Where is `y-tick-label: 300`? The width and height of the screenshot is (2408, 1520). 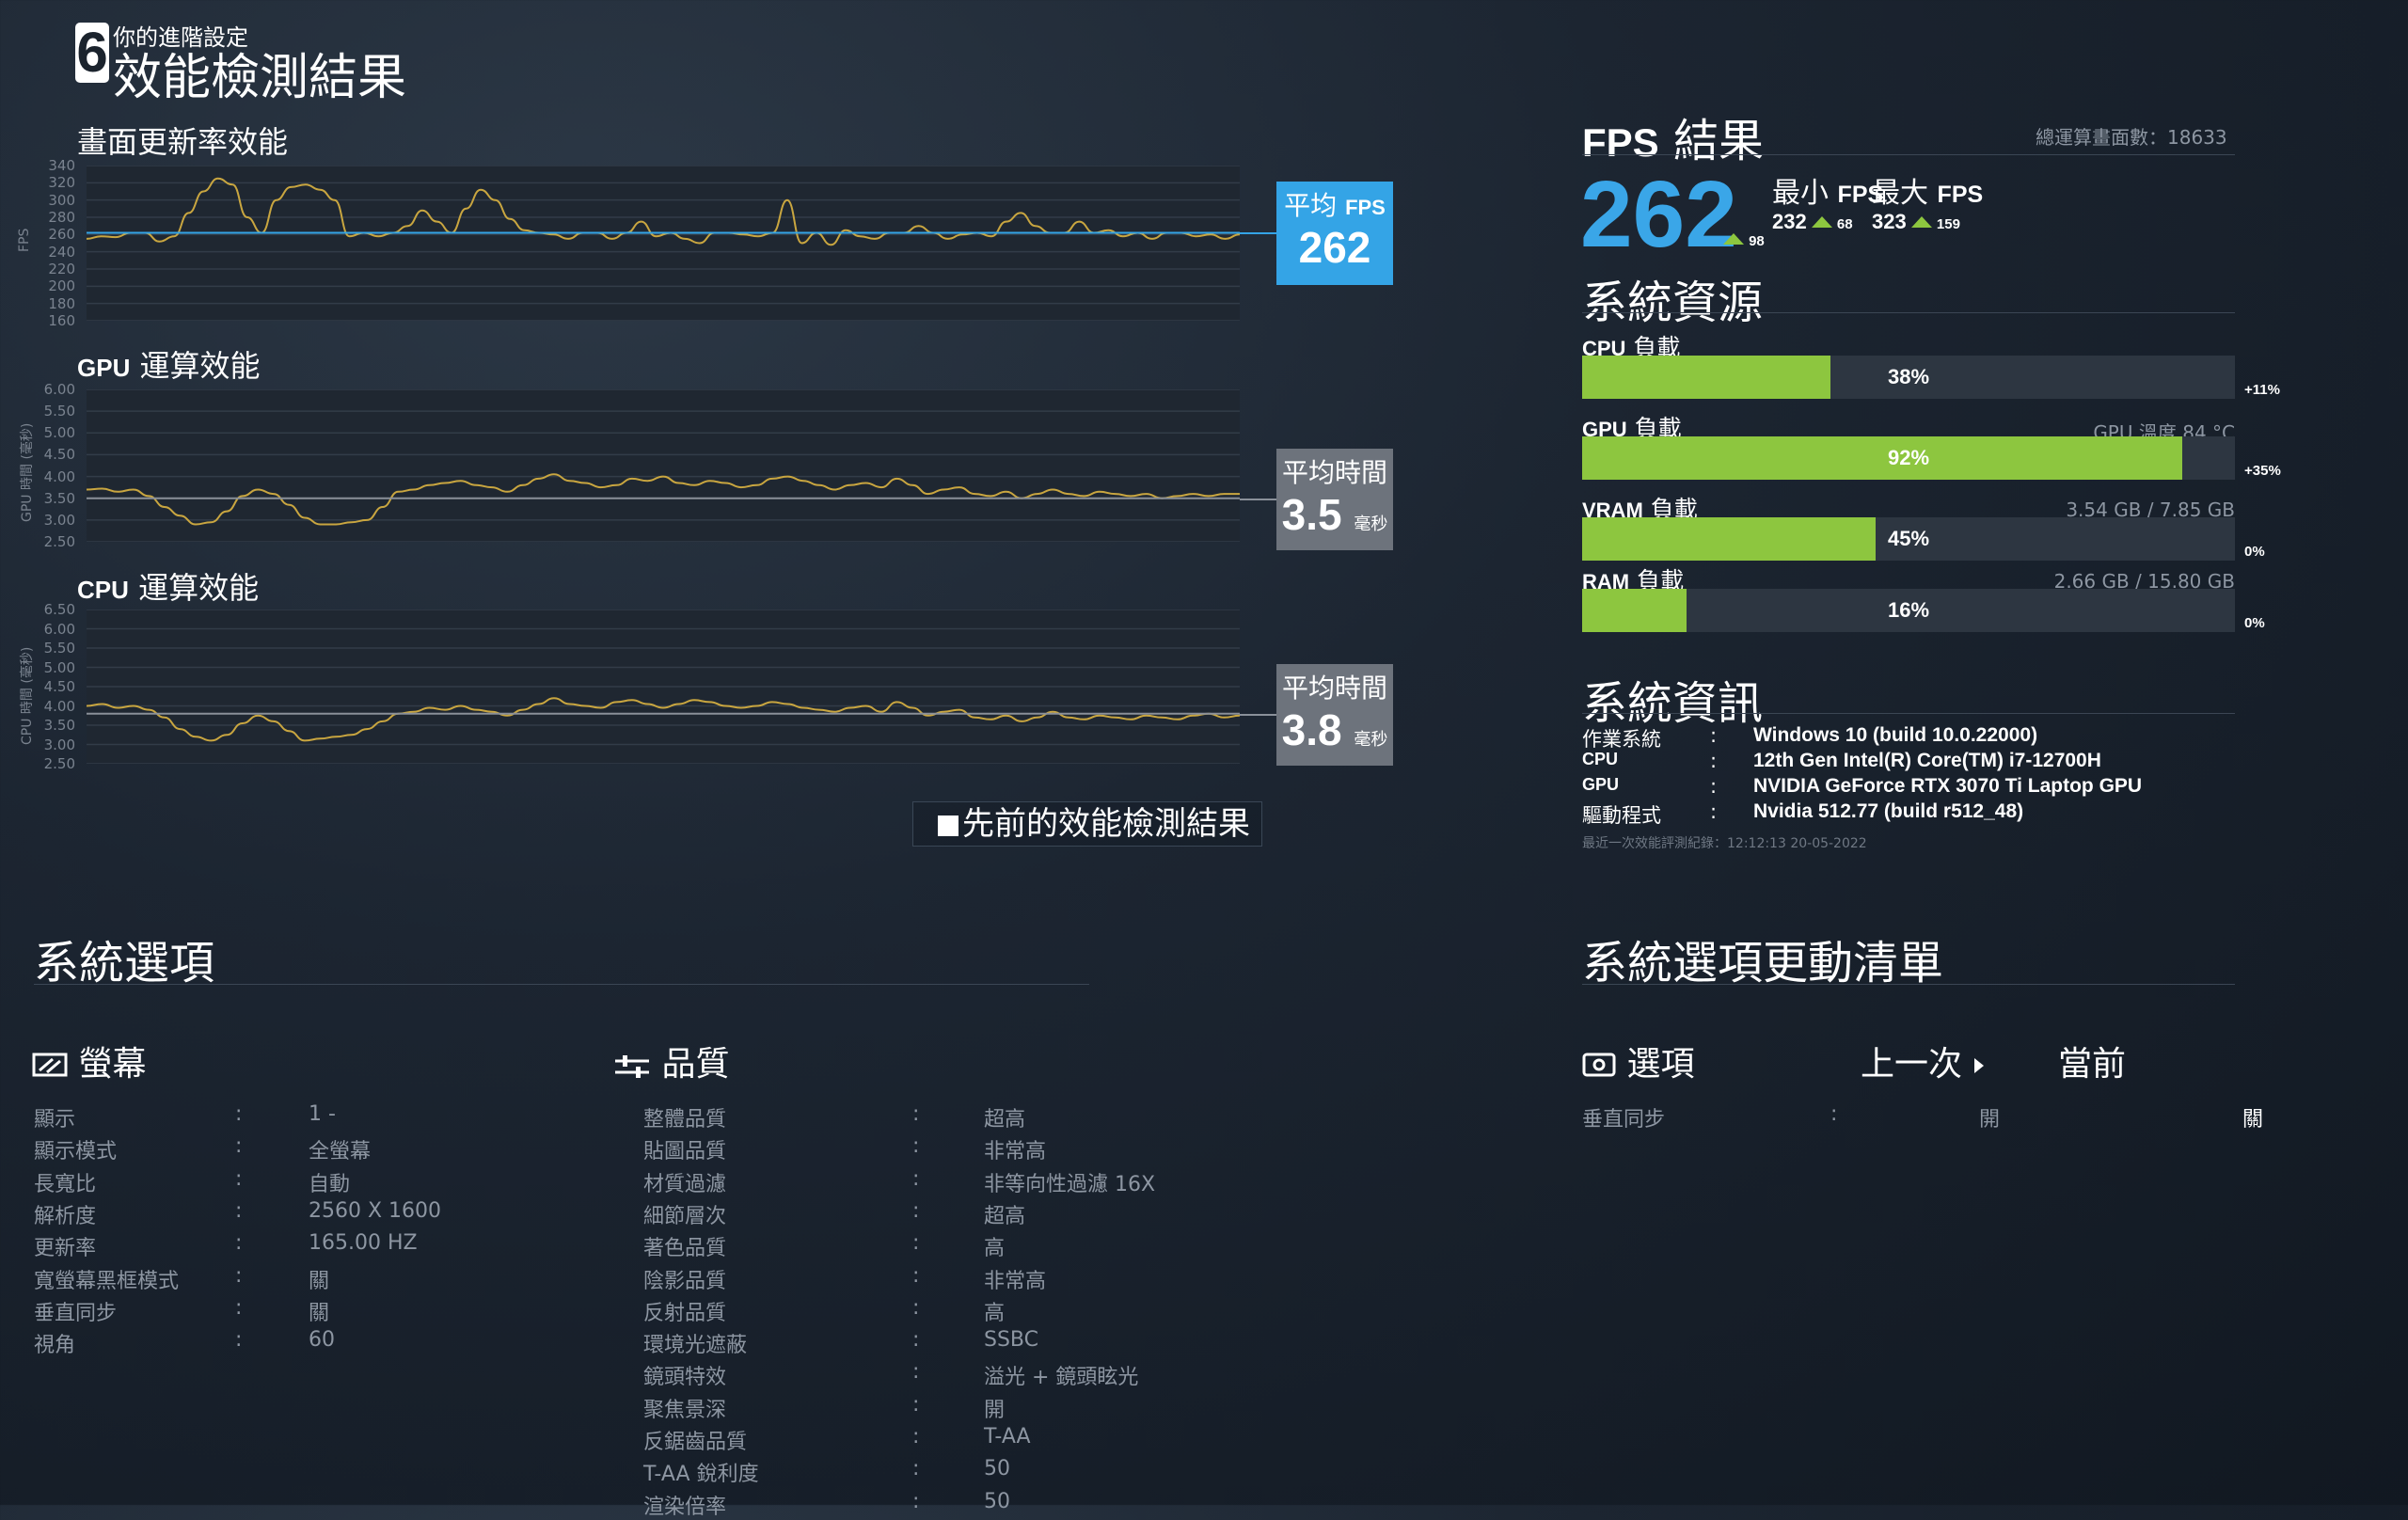 y-tick-label: 300 is located at coordinates (61, 200).